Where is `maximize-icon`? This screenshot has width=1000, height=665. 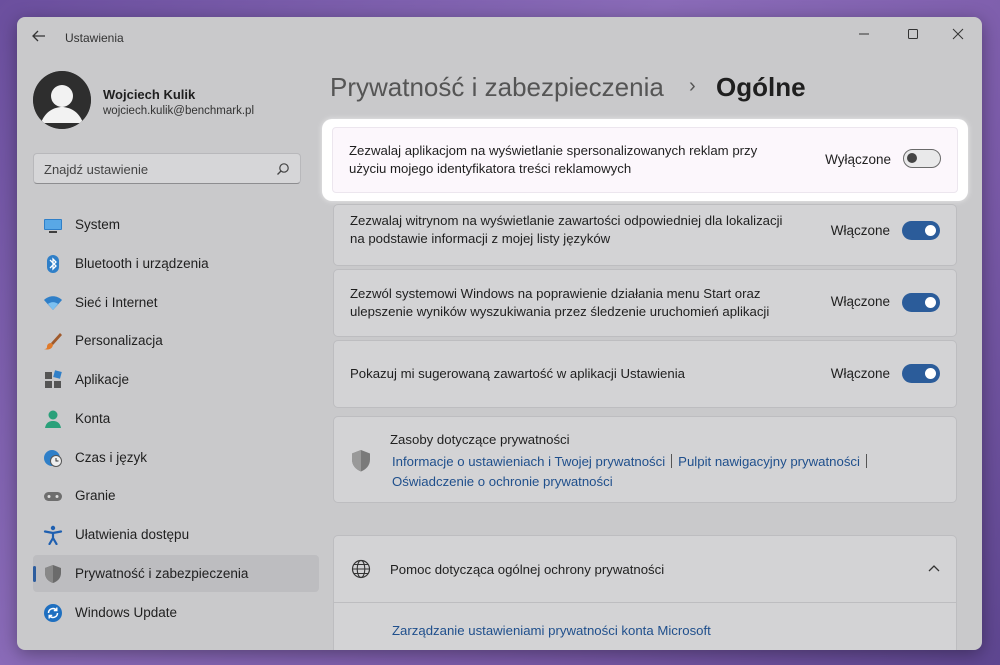
maximize-icon is located at coordinates (913, 34).